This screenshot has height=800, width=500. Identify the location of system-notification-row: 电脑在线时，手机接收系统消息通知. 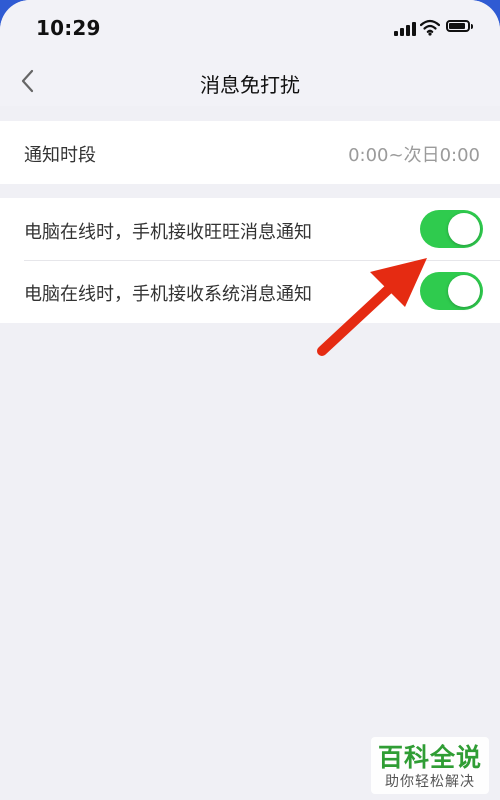
(250, 291).